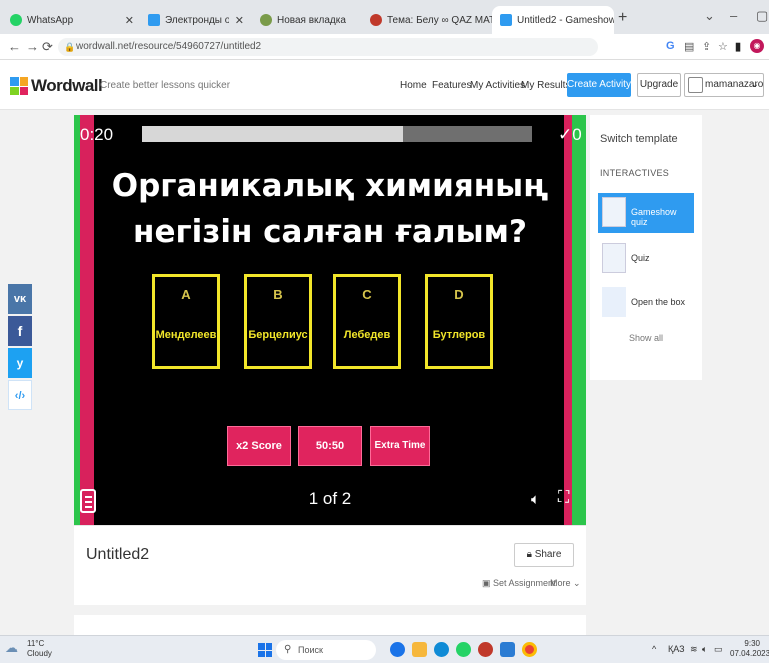 This screenshot has height=663, width=769. What do you see at coordinates (28, 649) in the screenshot?
I see `weather-widget: ☁ 11°C Cloudy` at bounding box center [28, 649].